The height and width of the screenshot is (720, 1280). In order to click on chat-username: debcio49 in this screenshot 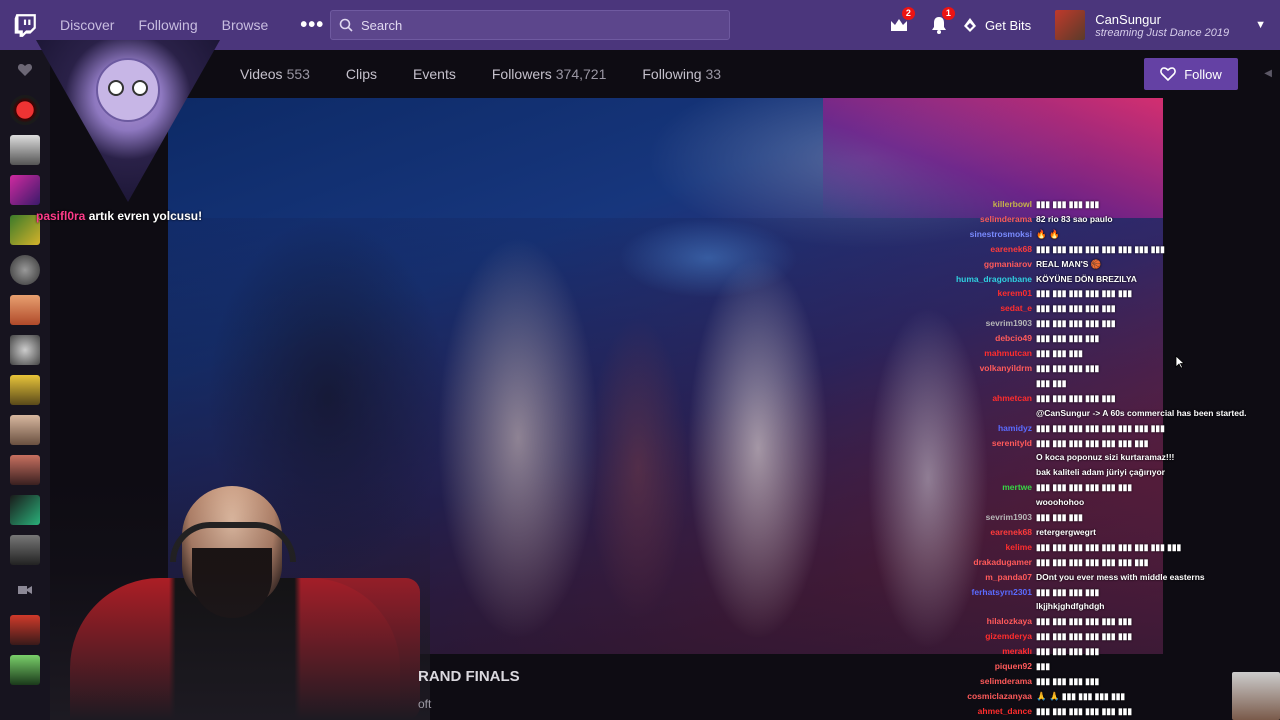, I will do `click(988, 338)`.